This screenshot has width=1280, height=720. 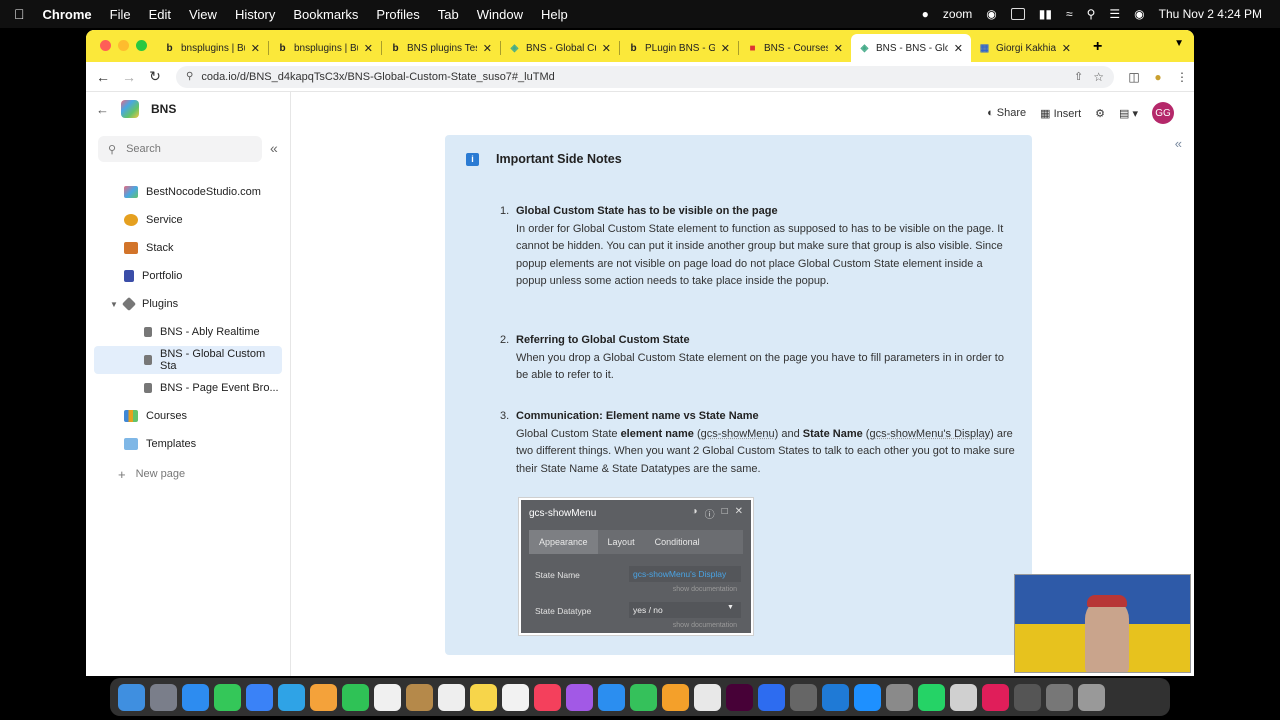 What do you see at coordinates (227, 697) in the screenshot?
I see `messages-icon` at bounding box center [227, 697].